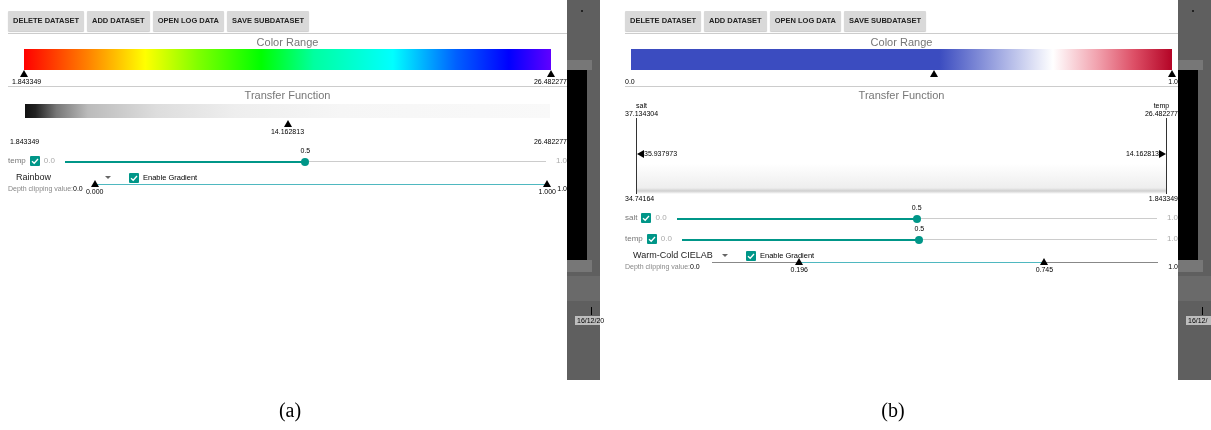  What do you see at coordinates (631, 218) in the screenshot?
I see `slider-name: salt` at bounding box center [631, 218].